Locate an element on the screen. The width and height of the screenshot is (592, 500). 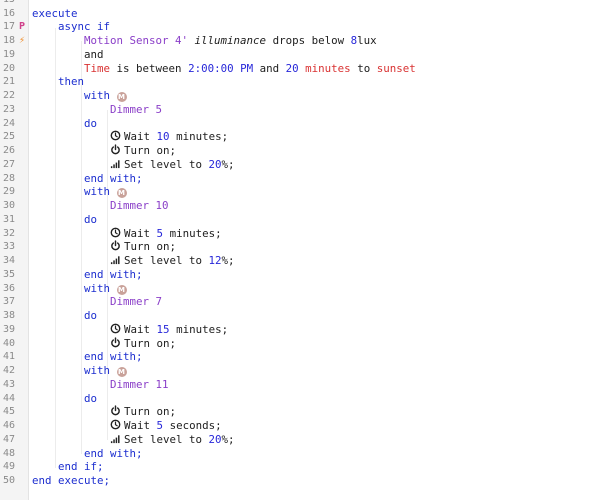
code-text: Dimmer 7 is located at coordinates (136, 302).